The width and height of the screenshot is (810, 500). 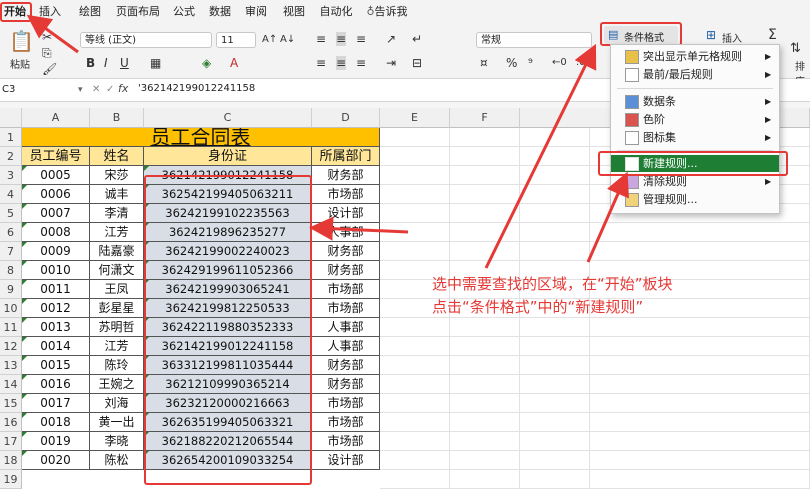 What do you see at coordinates (52, 34) in the screenshot?
I see `arrow-to-home-tab` at bounding box center [52, 34].